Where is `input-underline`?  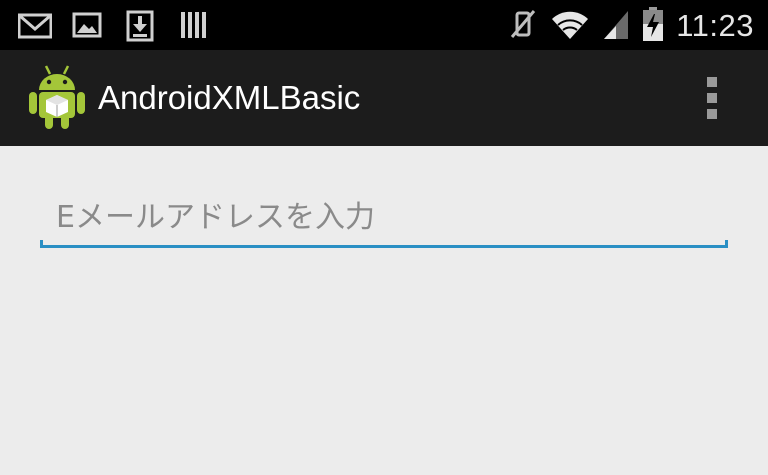
input-underline is located at coordinates (384, 246).